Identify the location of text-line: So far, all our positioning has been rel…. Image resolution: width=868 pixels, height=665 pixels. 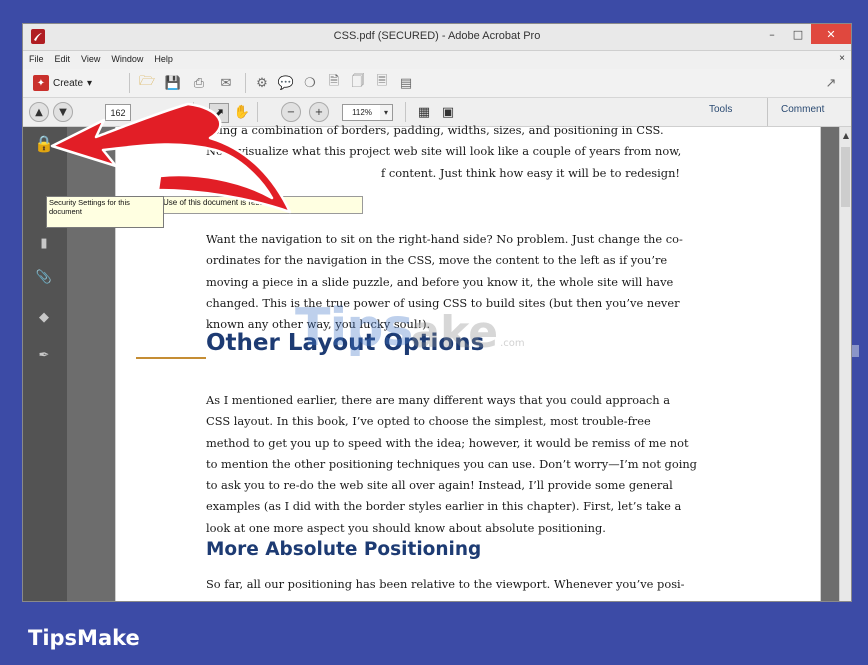
(445, 584).